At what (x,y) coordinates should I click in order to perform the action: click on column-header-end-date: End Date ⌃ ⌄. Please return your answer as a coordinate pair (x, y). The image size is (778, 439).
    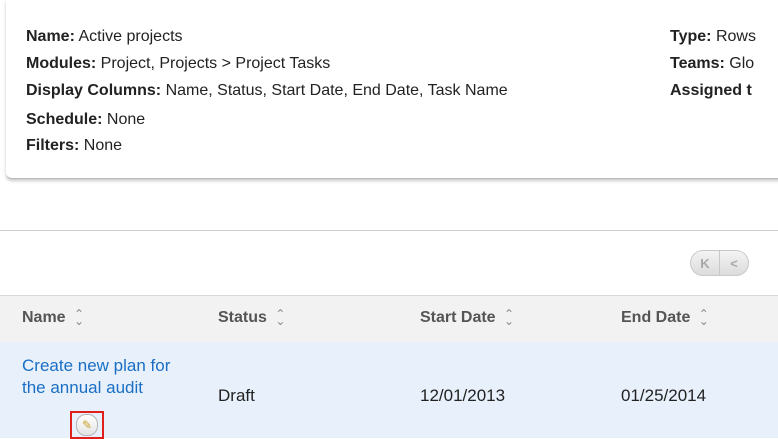
    Looking at the image, I should click on (665, 317).